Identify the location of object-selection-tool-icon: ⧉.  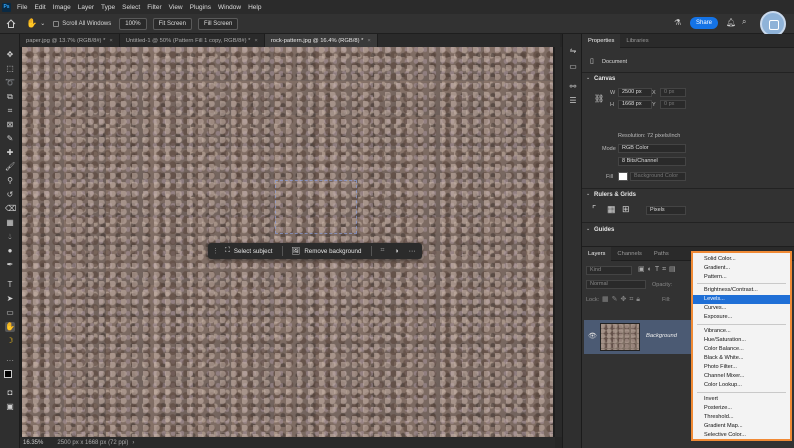
(10, 97).